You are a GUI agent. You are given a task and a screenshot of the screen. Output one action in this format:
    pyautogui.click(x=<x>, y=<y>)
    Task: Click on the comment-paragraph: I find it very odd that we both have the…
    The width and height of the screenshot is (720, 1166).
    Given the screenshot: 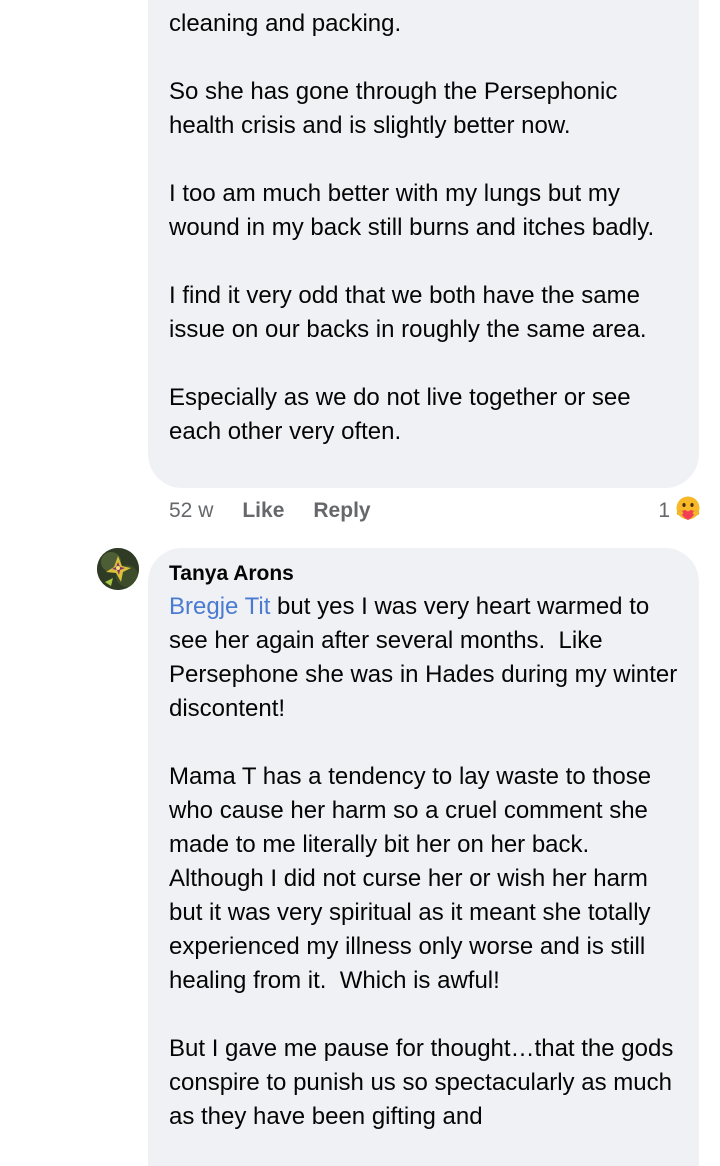 What is the action you would take?
    pyautogui.click(x=408, y=312)
    